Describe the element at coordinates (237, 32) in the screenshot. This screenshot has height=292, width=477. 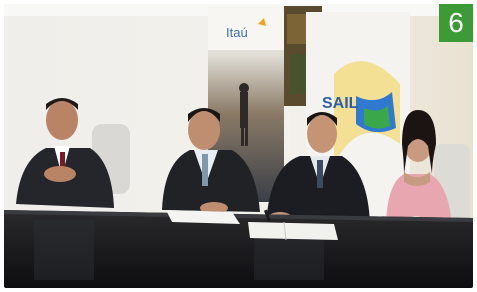
I see `banner-left-brand: Itaú` at that location.